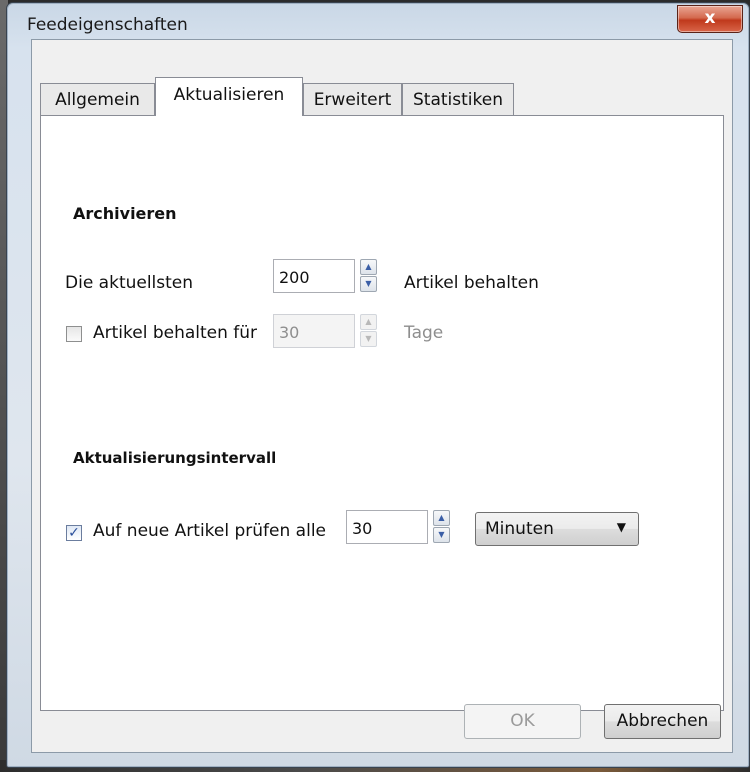 The width and height of the screenshot is (750, 772). What do you see at coordinates (125, 213) in the screenshot?
I see `archive-section-title: Archivieren` at bounding box center [125, 213].